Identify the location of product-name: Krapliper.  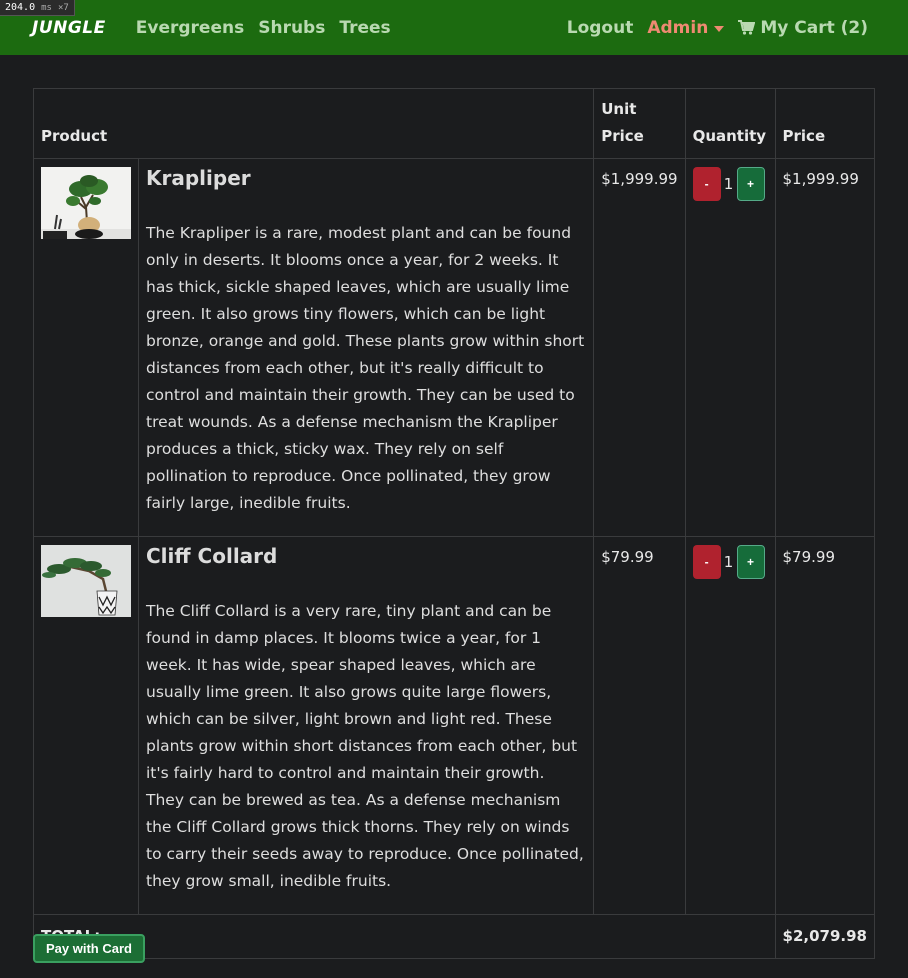
(198, 178).